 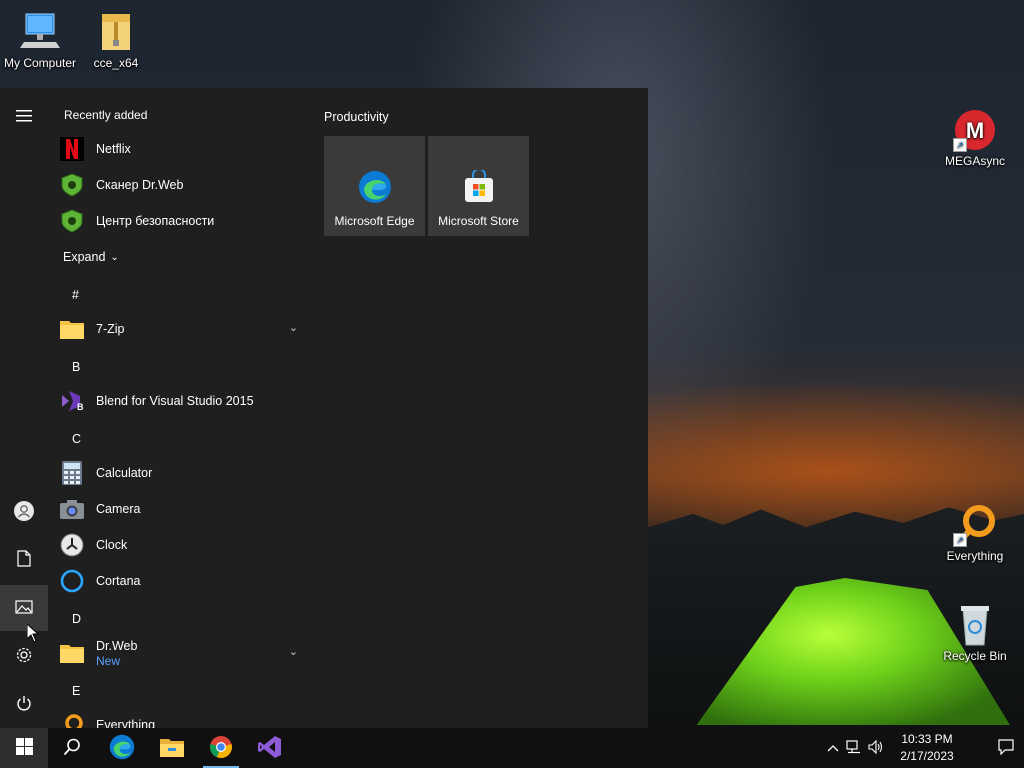 I want to click on svg-text: B, so click(x=80, y=407).